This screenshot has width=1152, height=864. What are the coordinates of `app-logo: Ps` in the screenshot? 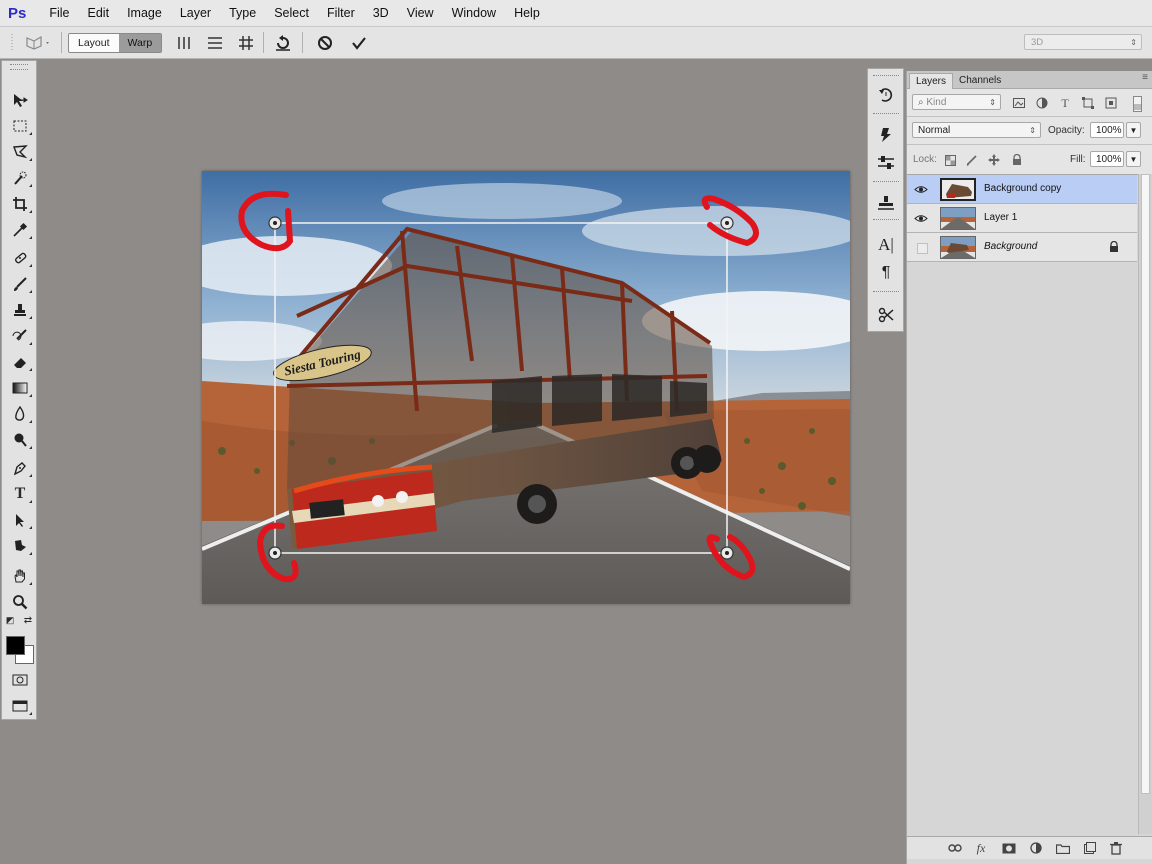 It's located at (17, 13).